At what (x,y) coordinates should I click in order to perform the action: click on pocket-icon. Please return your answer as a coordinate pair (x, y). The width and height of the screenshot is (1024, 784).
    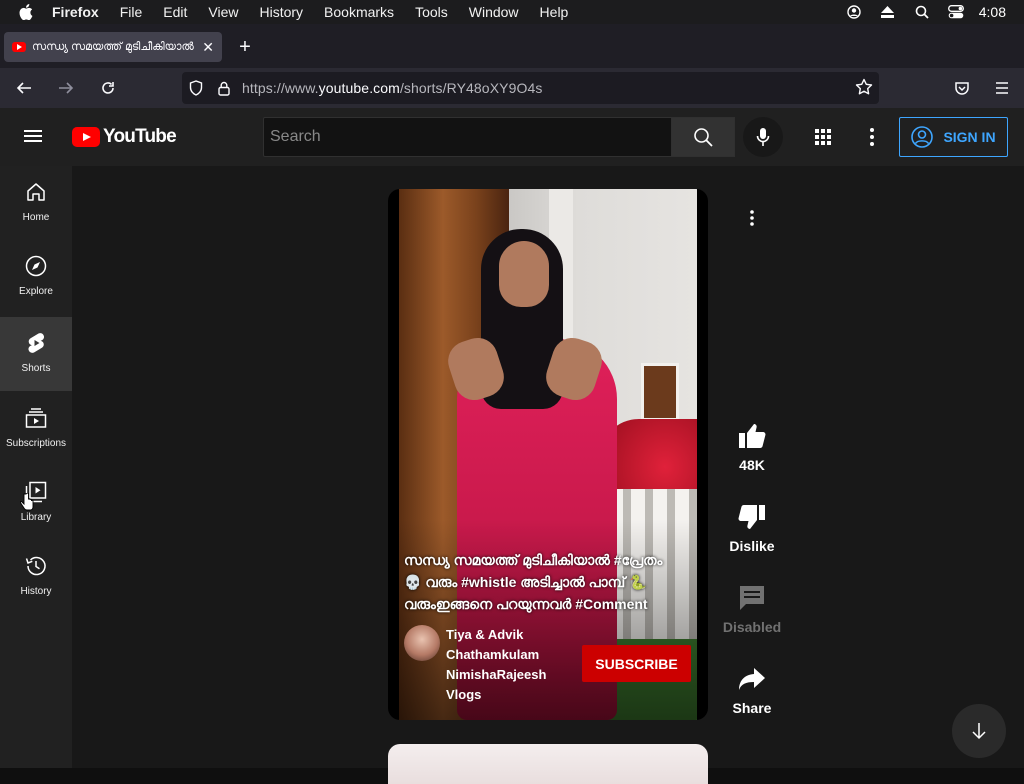
    Looking at the image, I should click on (962, 88).